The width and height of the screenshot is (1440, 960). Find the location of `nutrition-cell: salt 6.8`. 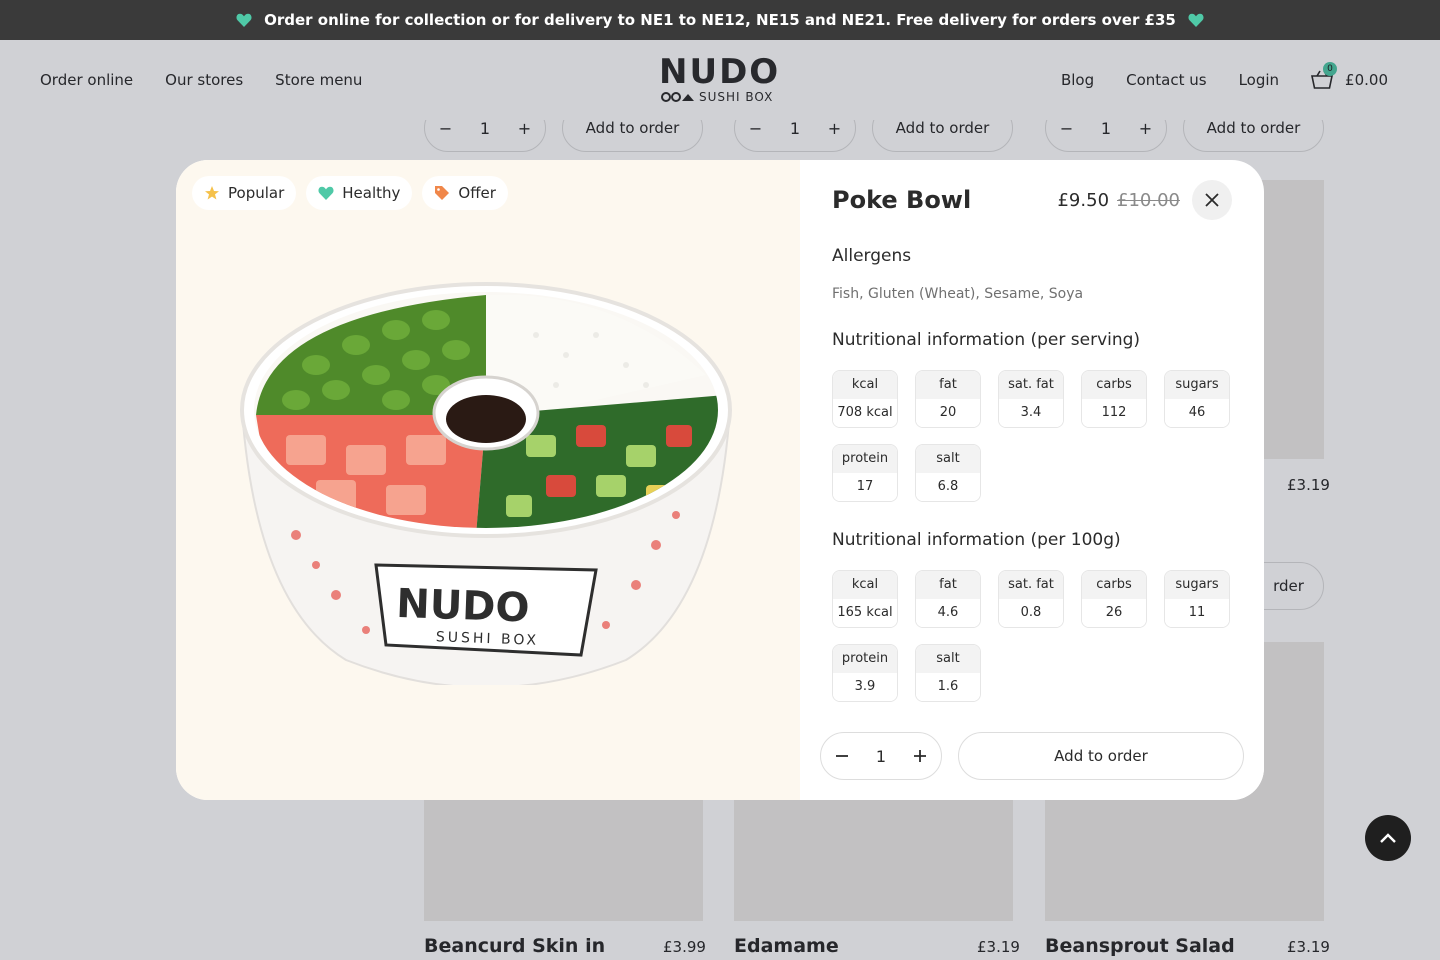

nutrition-cell: salt 6.8 is located at coordinates (948, 473).